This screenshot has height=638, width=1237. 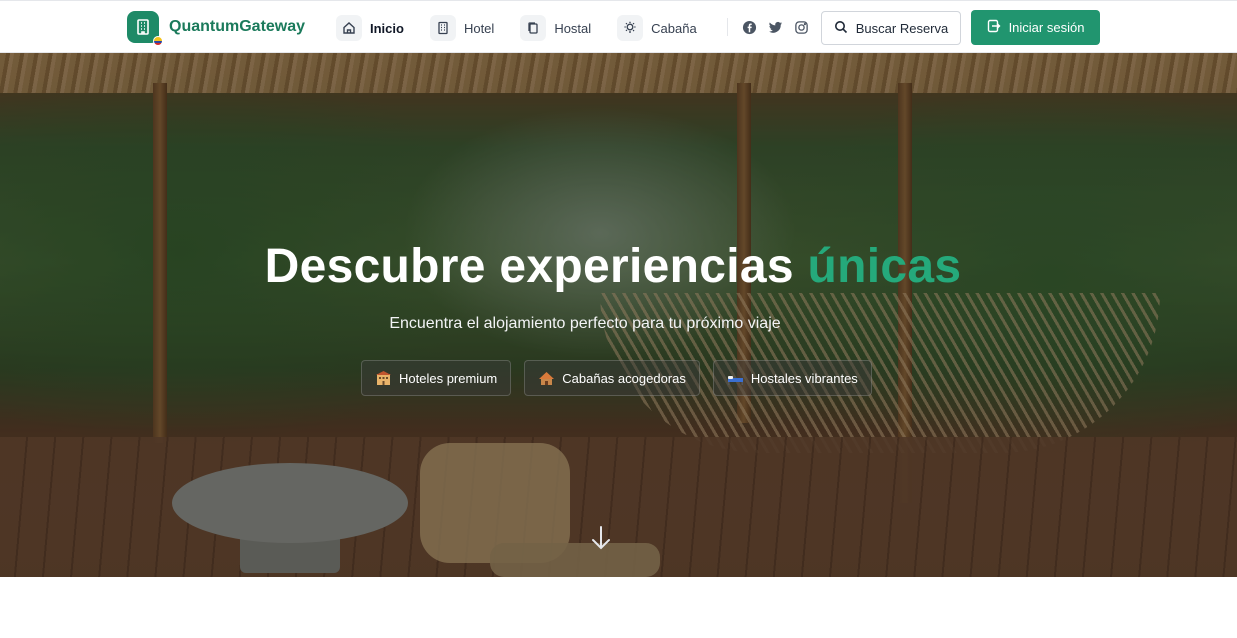 I want to click on twitter-icon, so click(x=775, y=27).